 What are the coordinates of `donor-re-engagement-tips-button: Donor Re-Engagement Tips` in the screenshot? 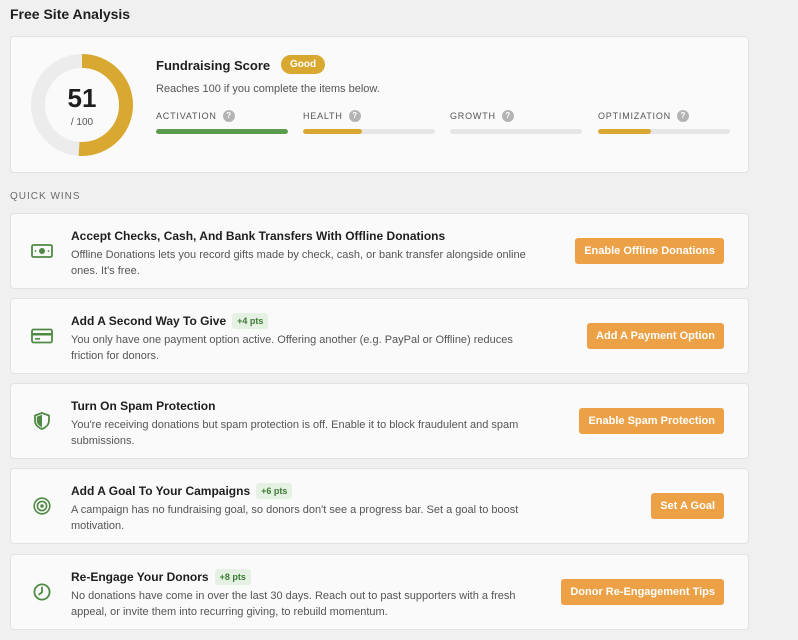 It's located at (642, 592).